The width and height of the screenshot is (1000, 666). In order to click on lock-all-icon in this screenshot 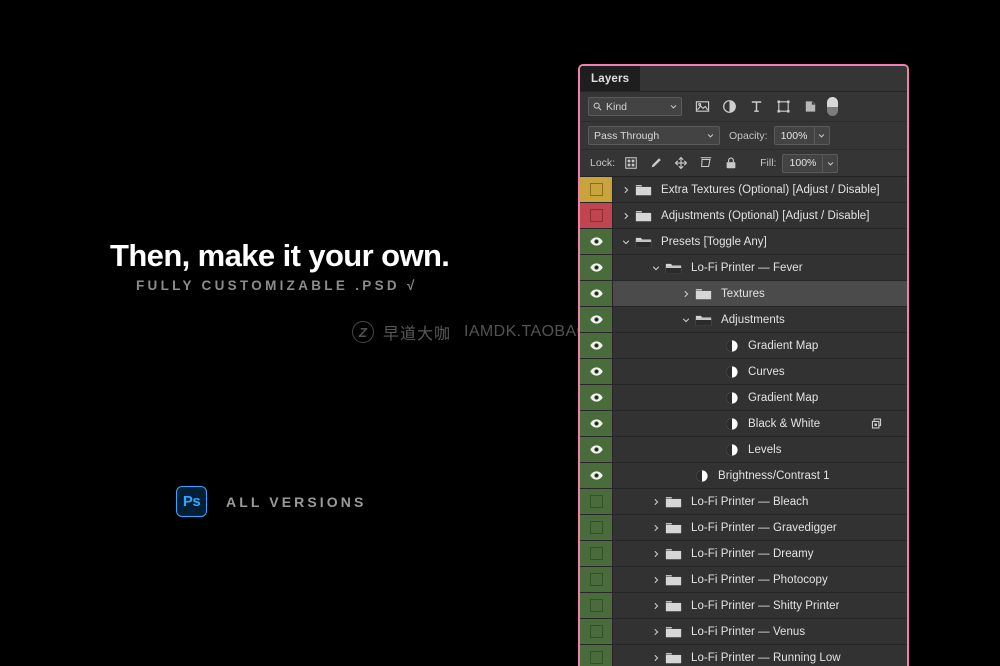, I will do `click(731, 163)`.